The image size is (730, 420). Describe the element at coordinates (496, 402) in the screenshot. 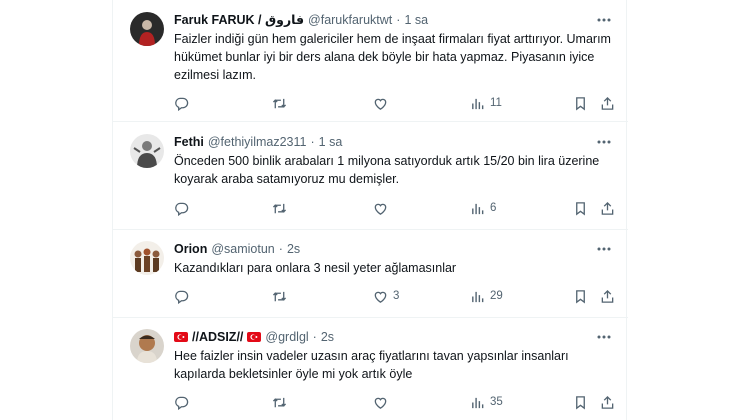

I see `view-count: 35` at that location.